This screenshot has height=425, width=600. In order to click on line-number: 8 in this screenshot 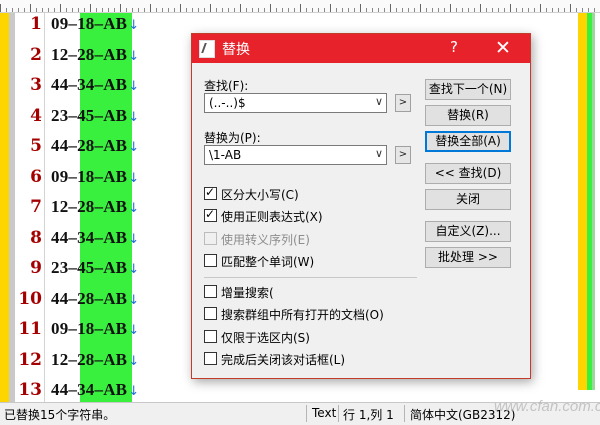, I will do `click(36, 237)`.